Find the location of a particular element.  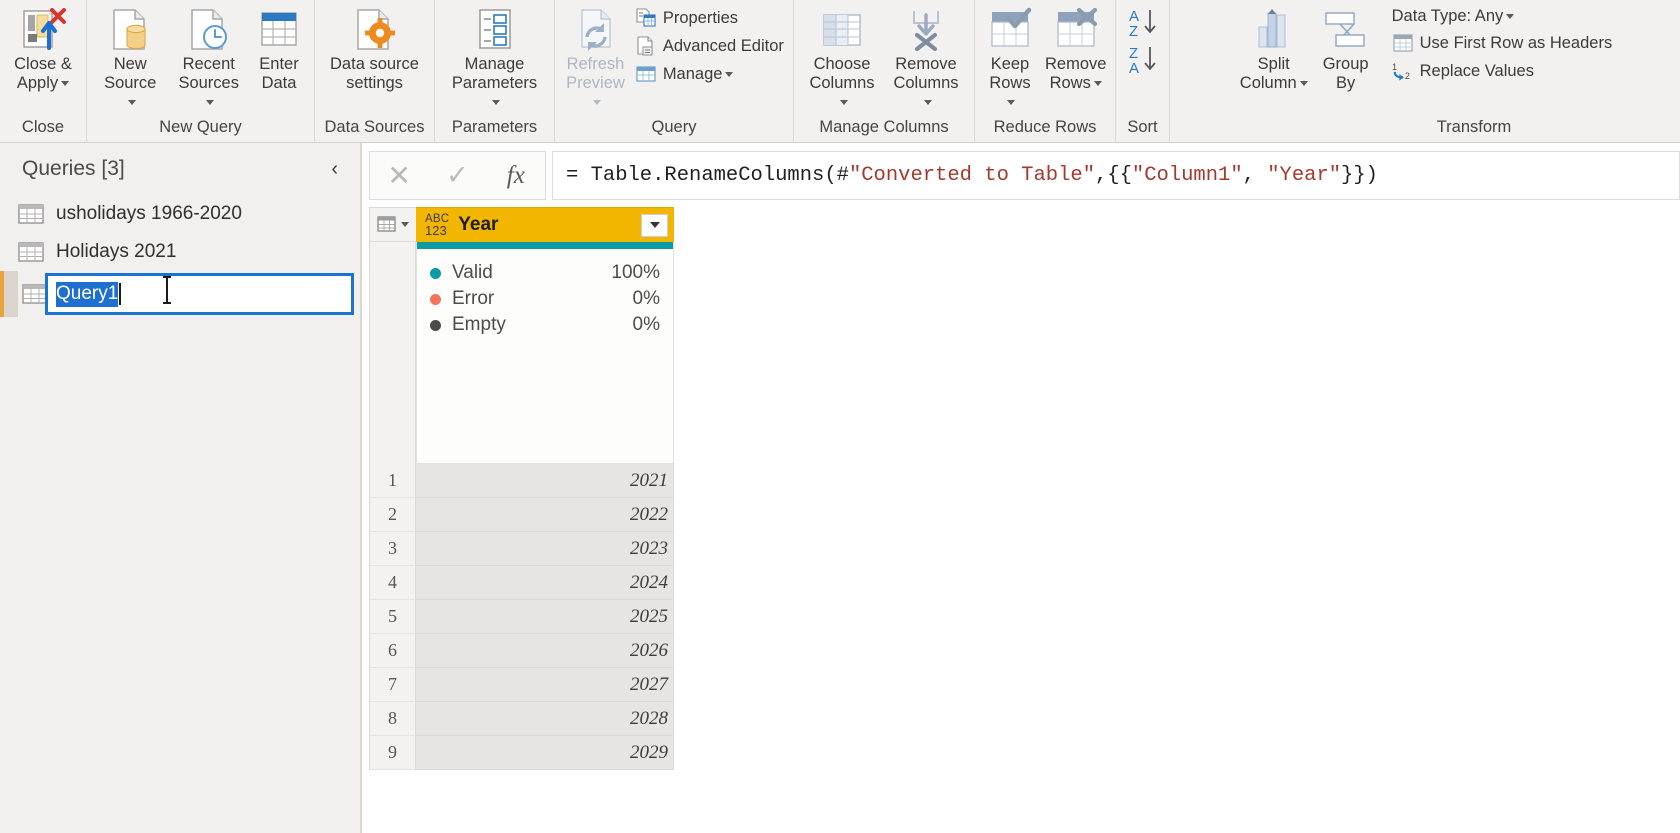

row-number: 6 is located at coordinates (392, 651).